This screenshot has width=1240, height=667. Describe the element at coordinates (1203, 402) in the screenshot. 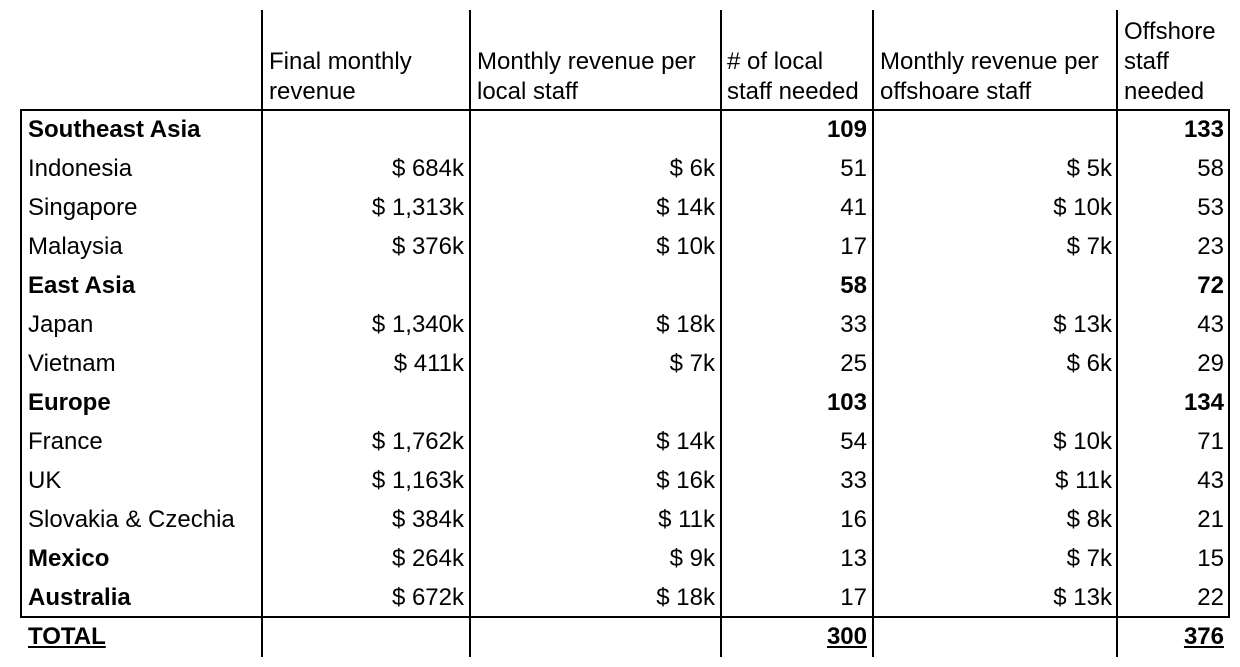

I see `offshore-staff-needed: 134` at that location.